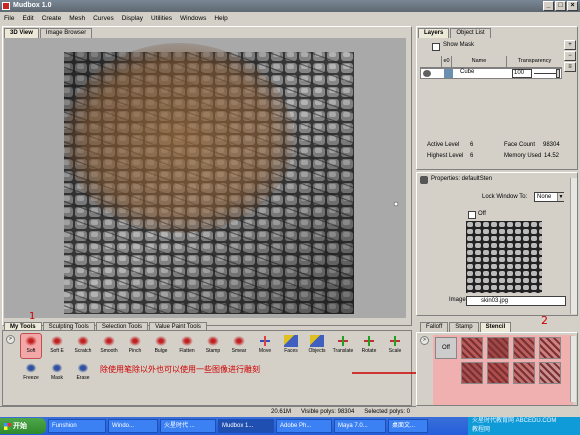 The width and height of the screenshot is (580, 435). What do you see at coordinates (7, 426) in the screenshot?
I see `windows-logo-icon` at bounding box center [7, 426].